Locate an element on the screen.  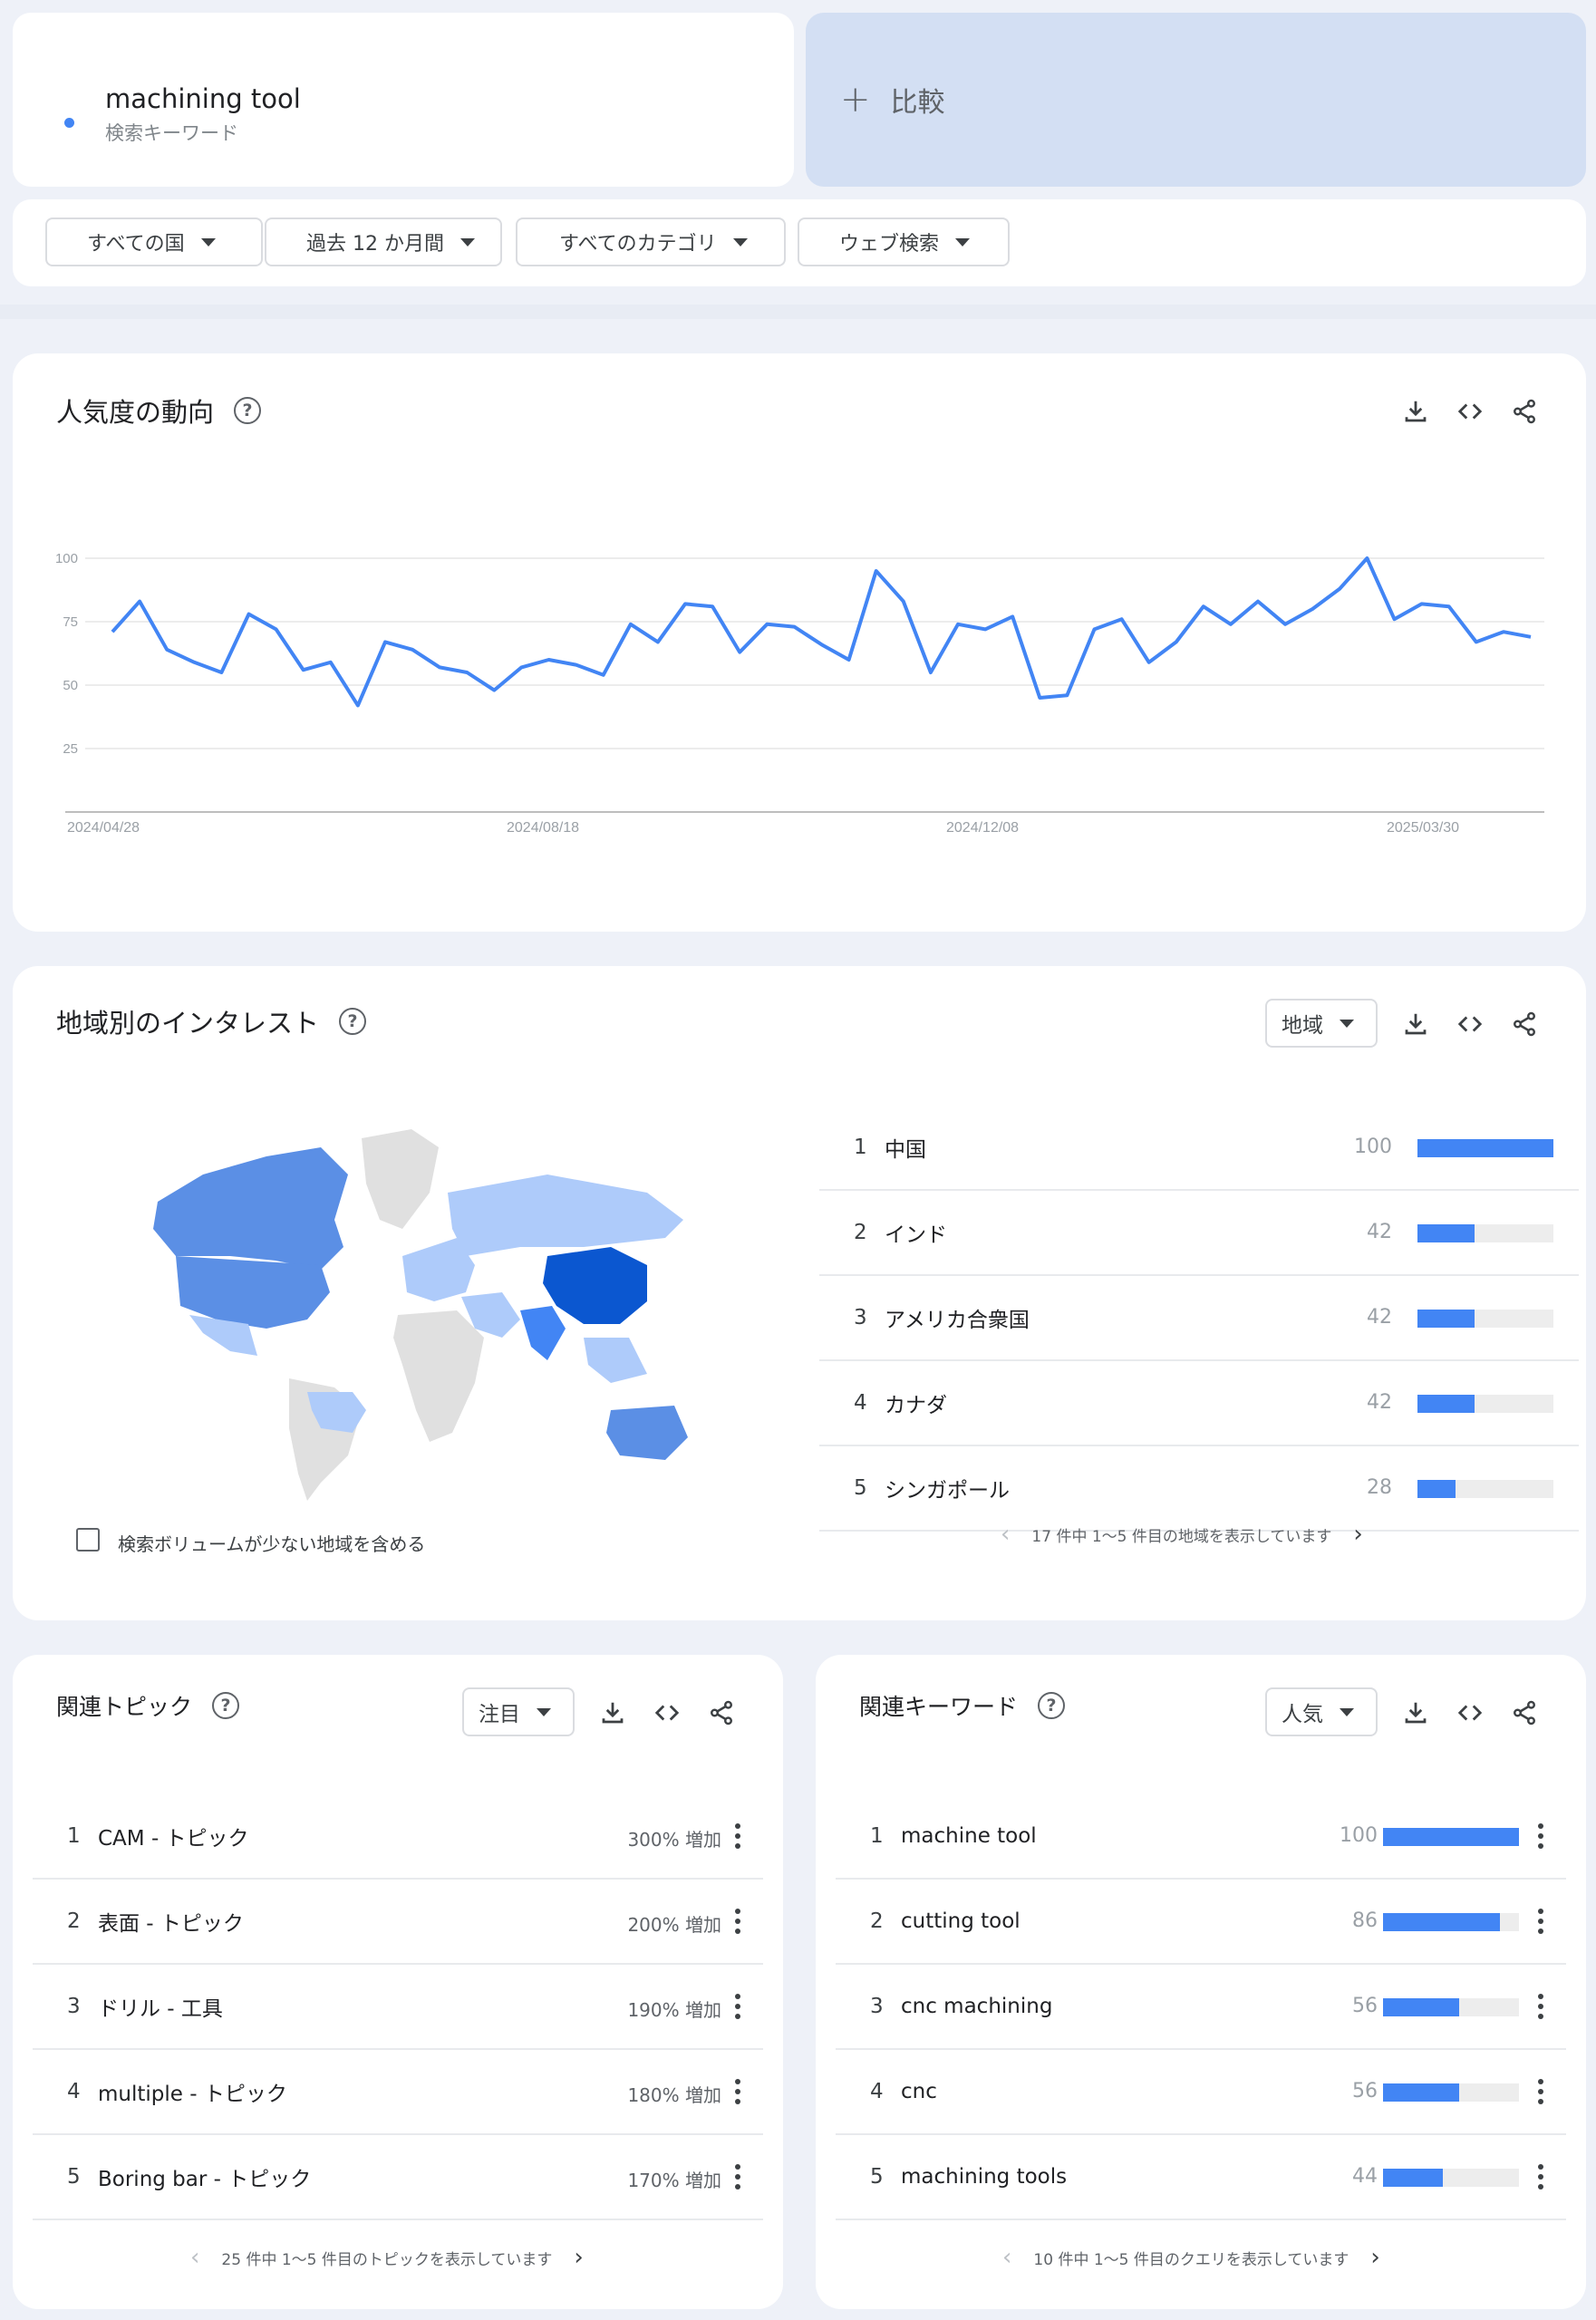
geo-title: 地域別のインタレスト is located at coordinates (188, 1024).